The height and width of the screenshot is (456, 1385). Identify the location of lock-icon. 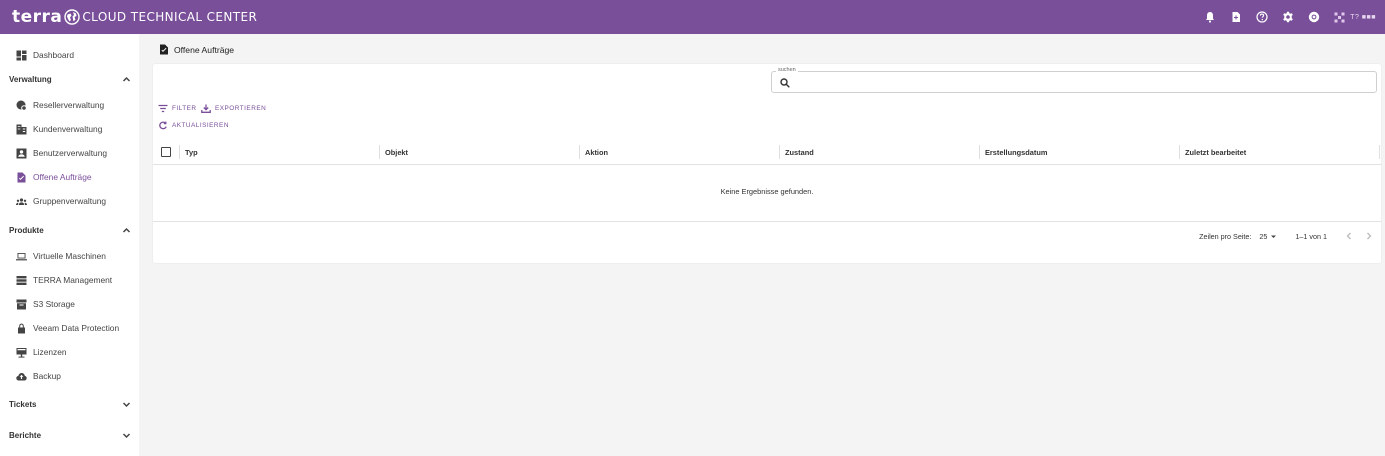
(21, 328).